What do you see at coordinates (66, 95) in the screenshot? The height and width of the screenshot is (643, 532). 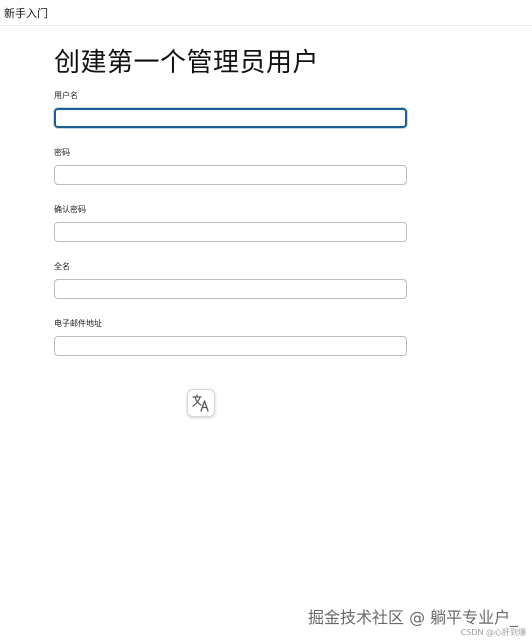 I see `username-label: 用户名` at bounding box center [66, 95].